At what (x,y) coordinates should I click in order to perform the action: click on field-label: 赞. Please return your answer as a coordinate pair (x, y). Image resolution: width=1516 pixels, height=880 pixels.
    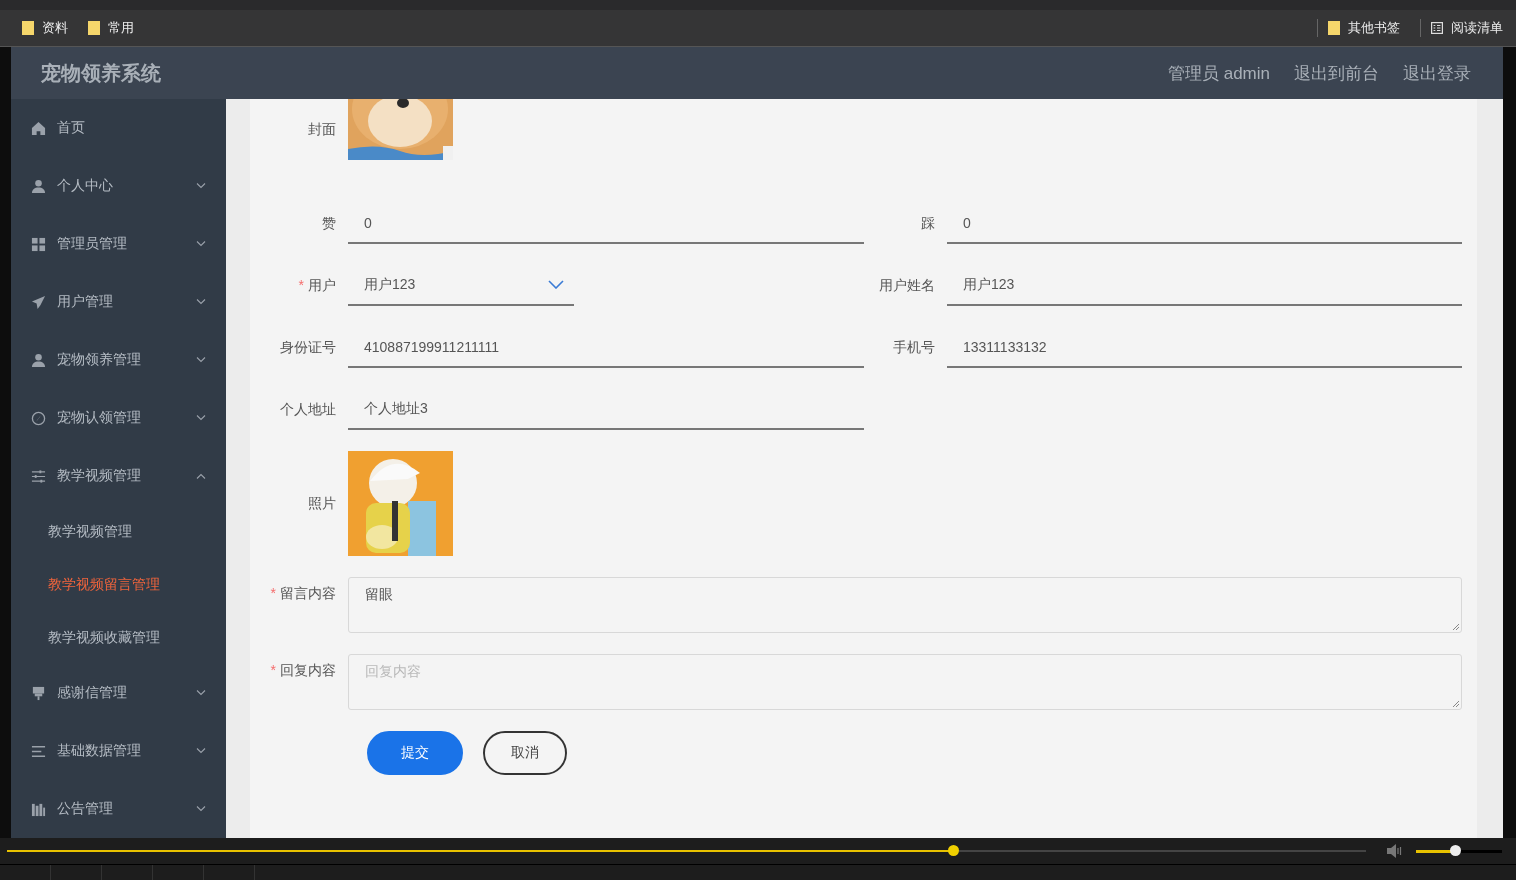
    Looking at the image, I should click on (328, 223).